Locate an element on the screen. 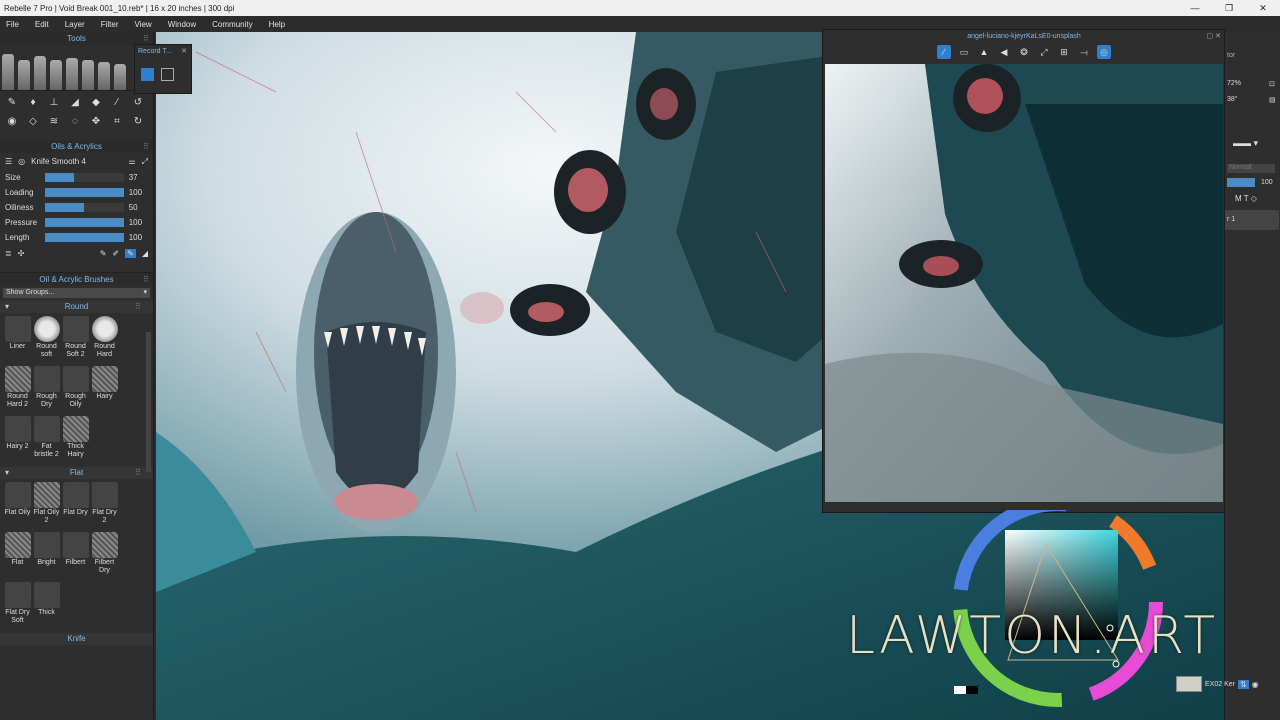  brush-target-icon: ◎ is located at coordinates (21, 161).